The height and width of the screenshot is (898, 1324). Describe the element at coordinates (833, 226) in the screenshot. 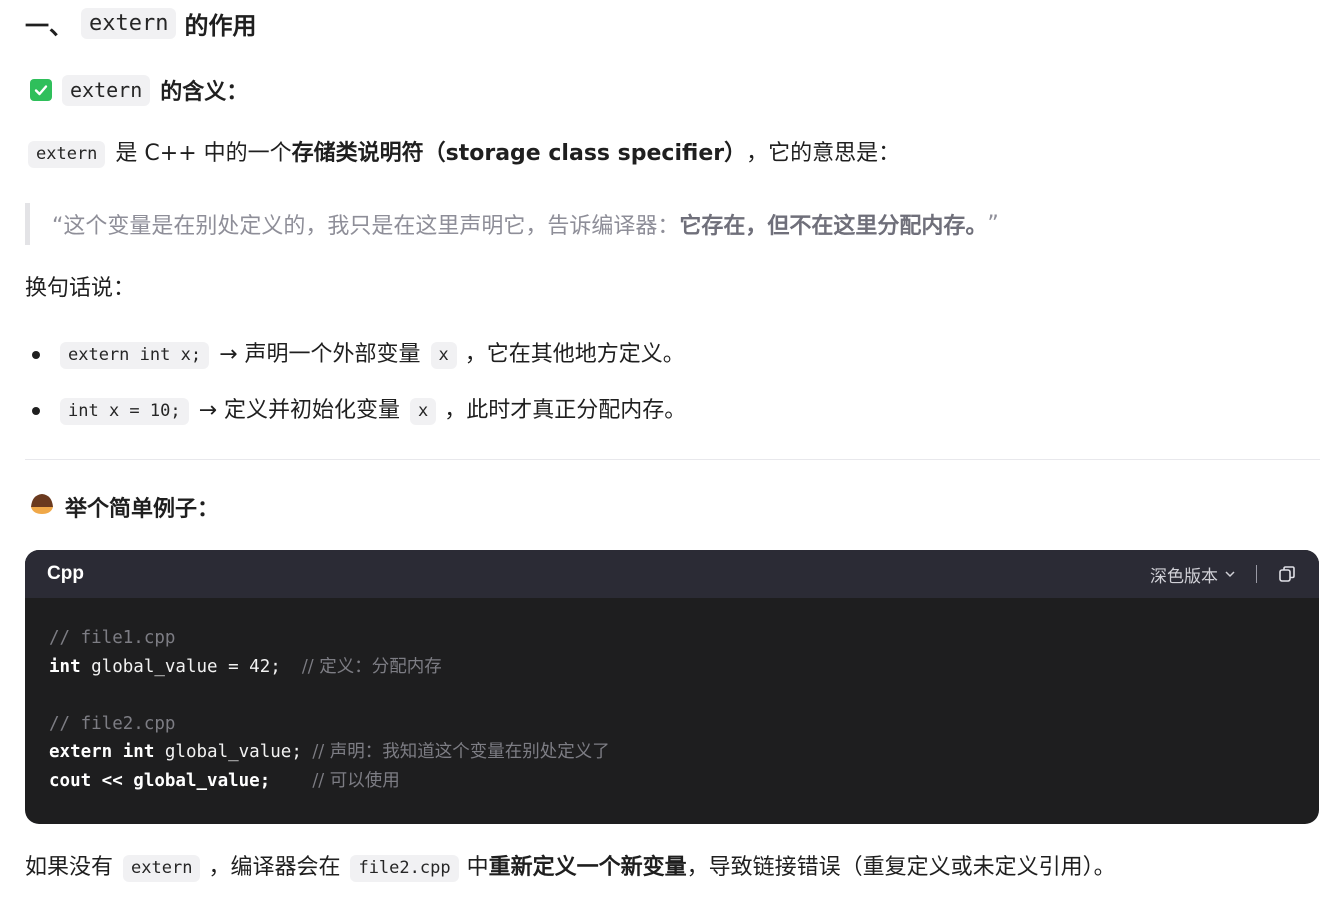

I see `quote-bold: 它存在，但不在这里分配内存。` at that location.